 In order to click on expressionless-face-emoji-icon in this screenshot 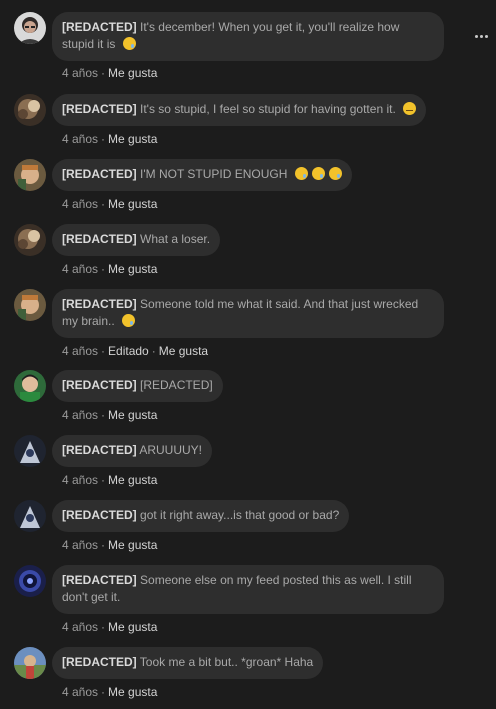, I will do `click(410, 108)`.